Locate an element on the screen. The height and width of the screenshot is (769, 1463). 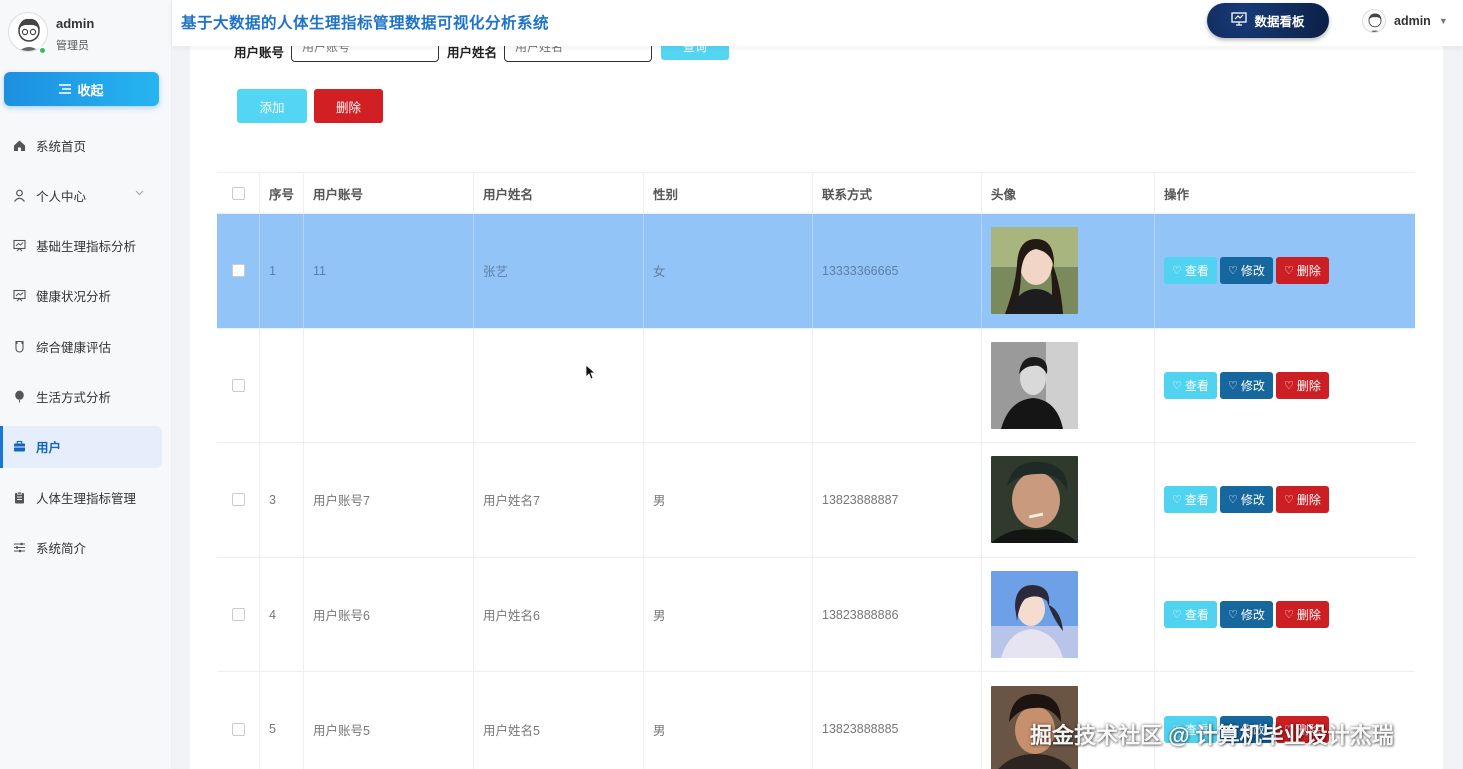
cell-gender: 女 is located at coordinates (728, 271).